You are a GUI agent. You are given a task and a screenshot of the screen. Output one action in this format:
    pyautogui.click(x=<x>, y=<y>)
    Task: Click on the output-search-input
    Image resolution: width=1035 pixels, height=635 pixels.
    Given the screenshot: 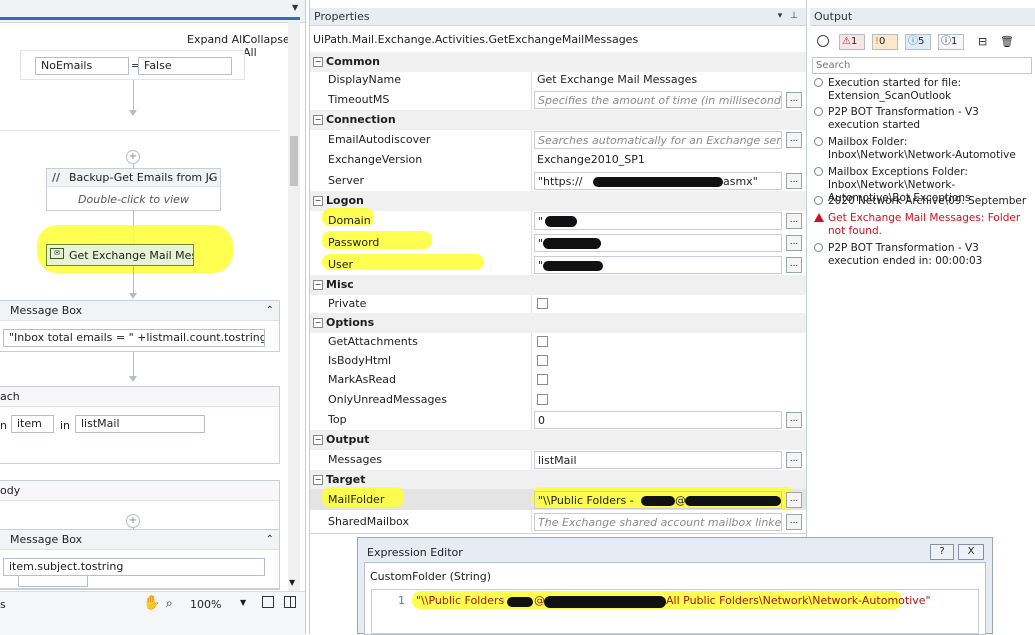 What is the action you would take?
    pyautogui.click(x=922, y=65)
    